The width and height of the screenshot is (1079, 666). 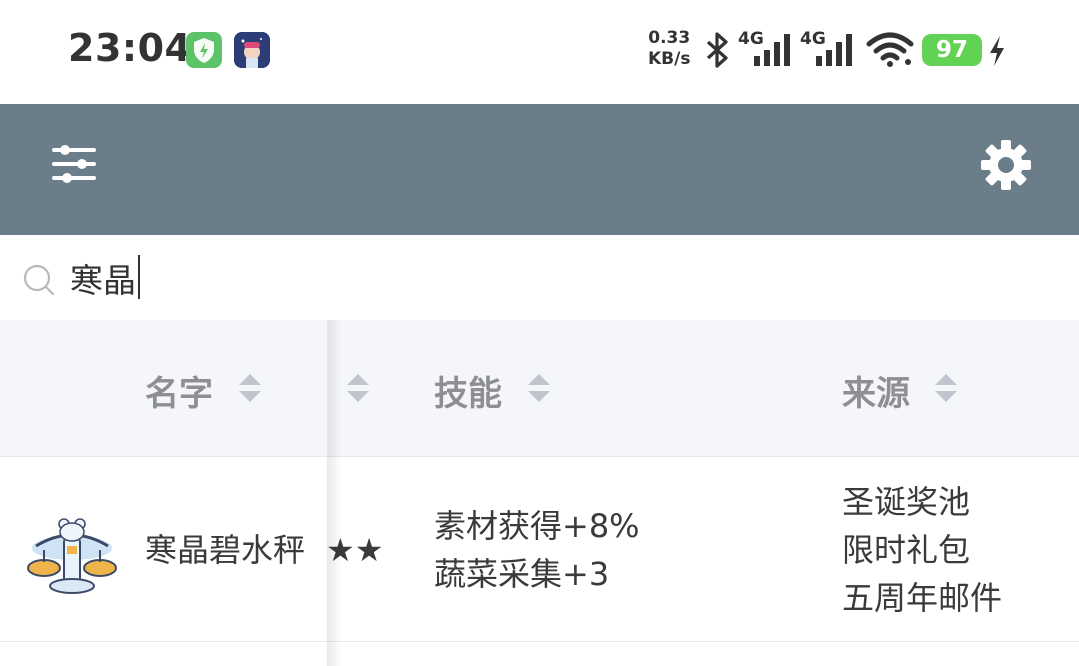 What do you see at coordinates (1006, 165) in the screenshot?
I see `gear-icon` at bounding box center [1006, 165].